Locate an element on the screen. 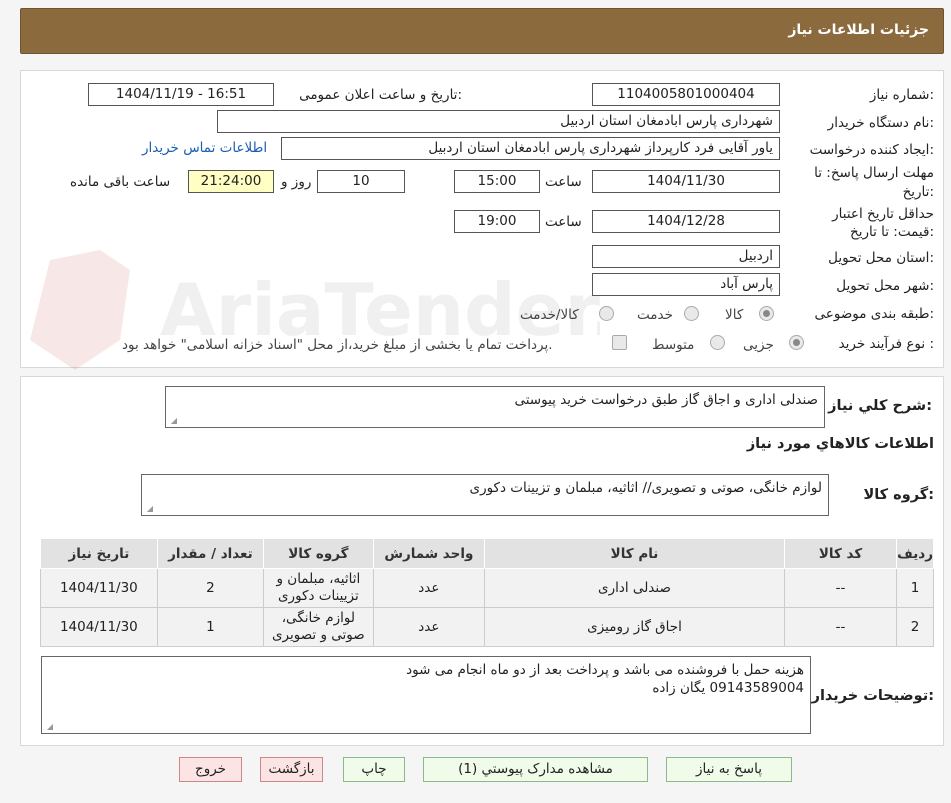  deadline-label-1: مهلت ارسال پاسخ: تا is located at coordinates (874, 173).